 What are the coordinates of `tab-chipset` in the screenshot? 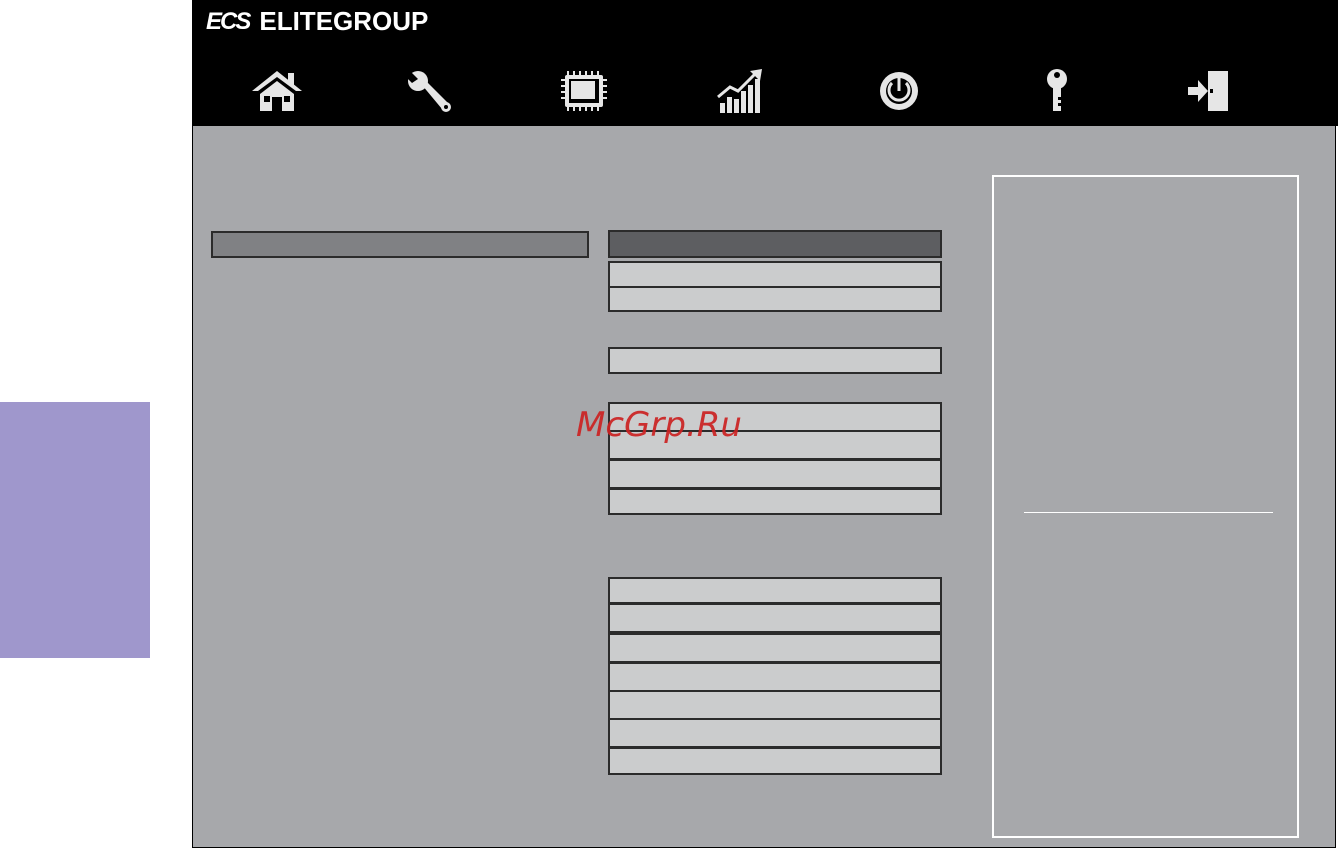 It's located at (584, 91).